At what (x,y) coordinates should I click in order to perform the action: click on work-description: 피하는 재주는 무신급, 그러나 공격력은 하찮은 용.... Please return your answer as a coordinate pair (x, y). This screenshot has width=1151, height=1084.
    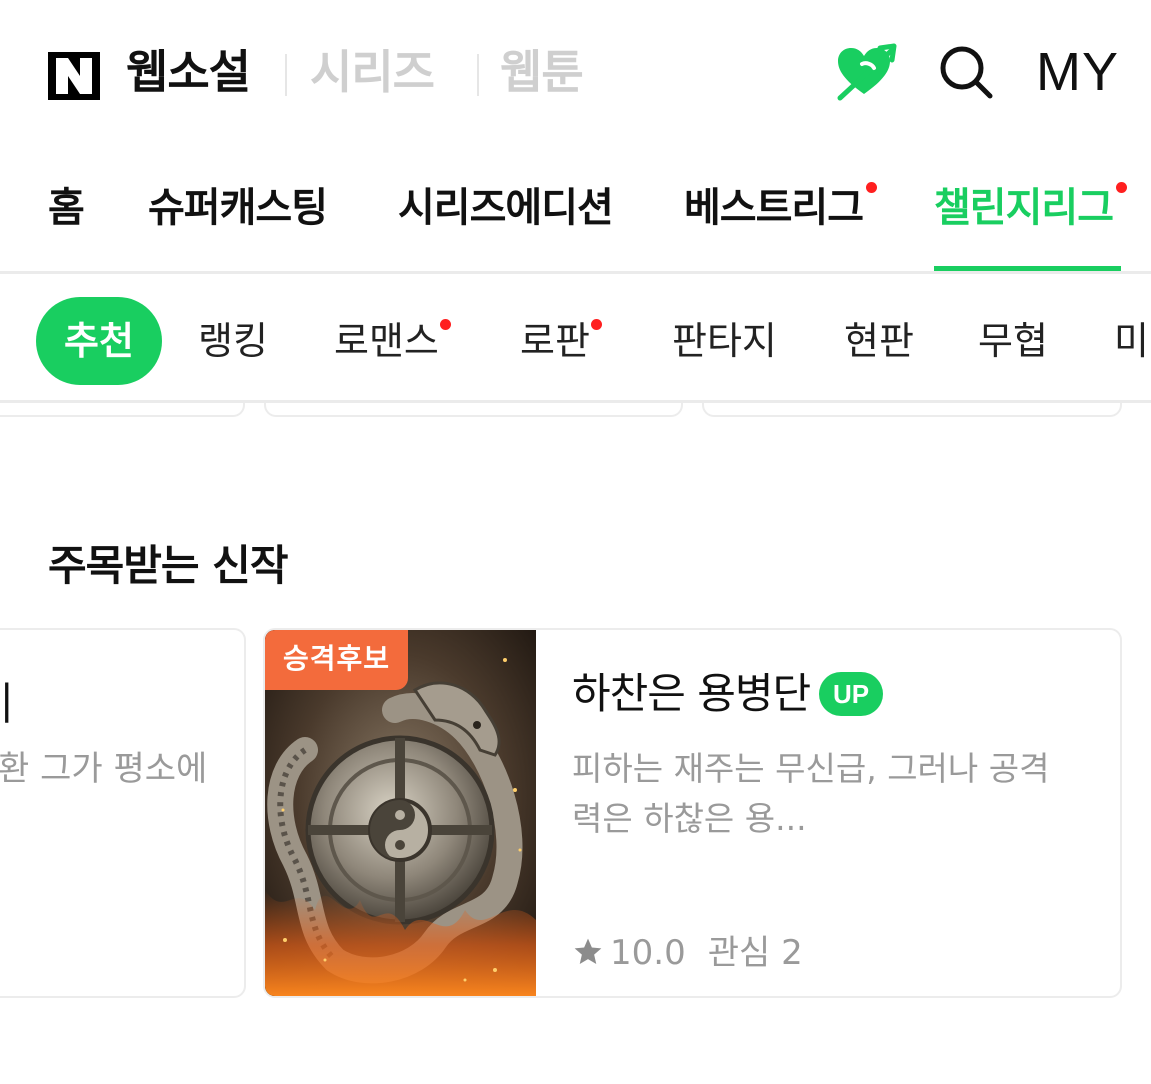
    Looking at the image, I should click on (811, 793).